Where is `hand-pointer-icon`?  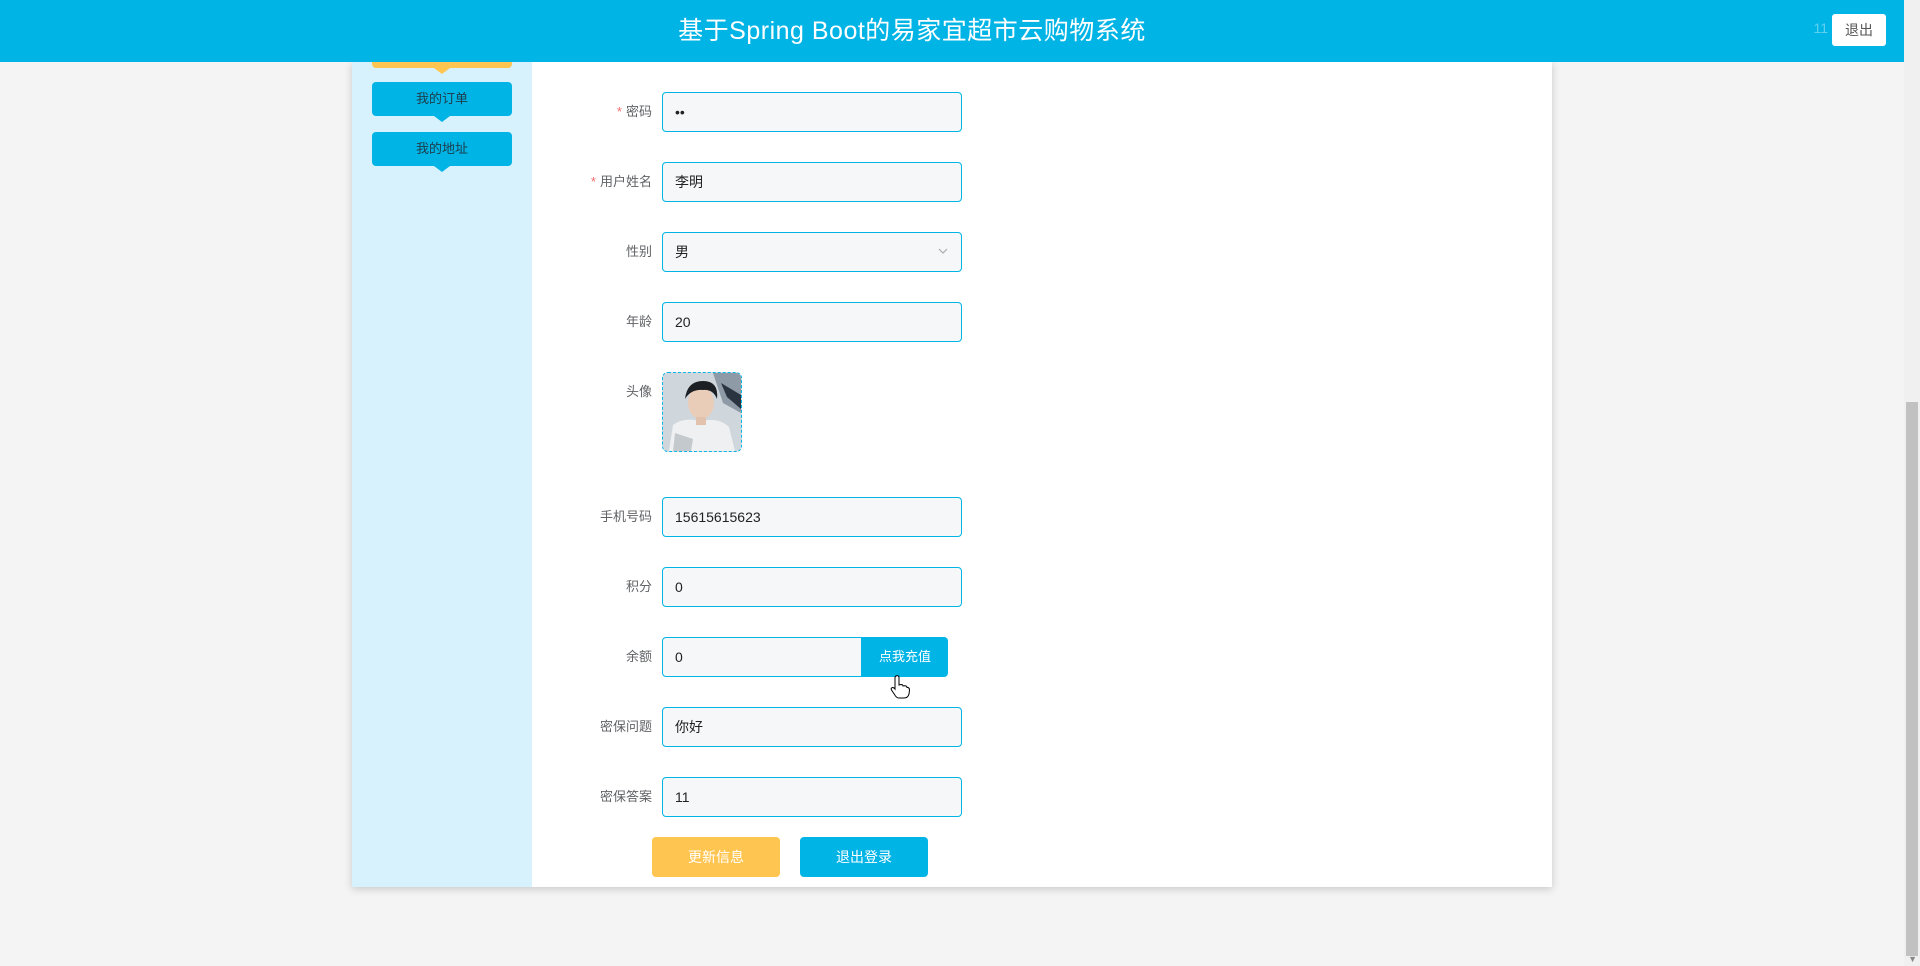
hand-pointer-icon is located at coordinates (900, 689).